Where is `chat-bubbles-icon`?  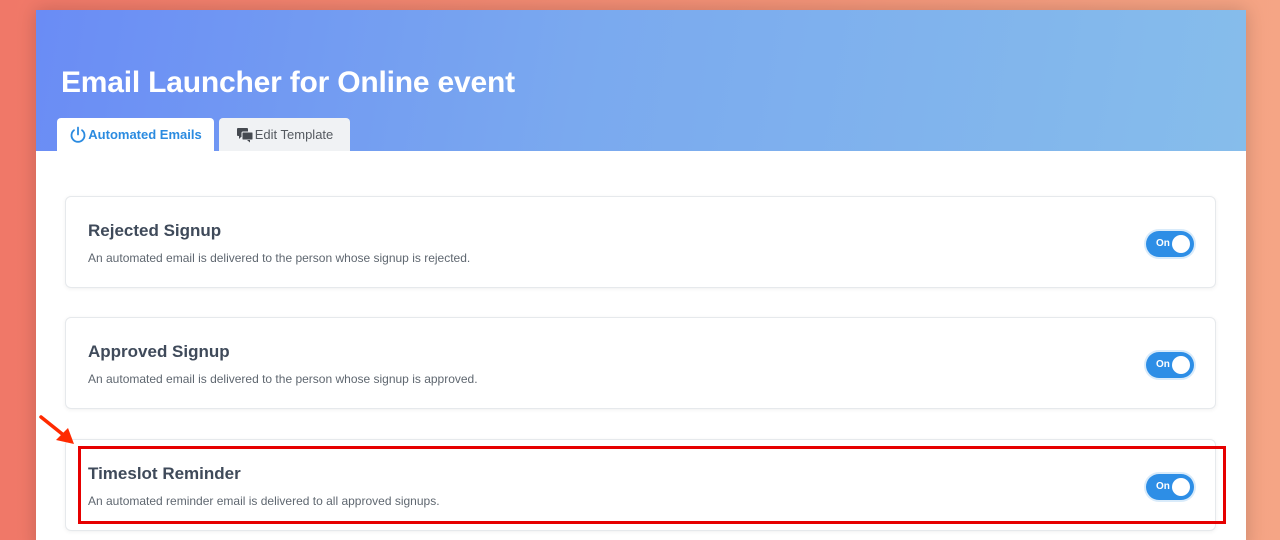
chat-bubbles-icon is located at coordinates (245, 135).